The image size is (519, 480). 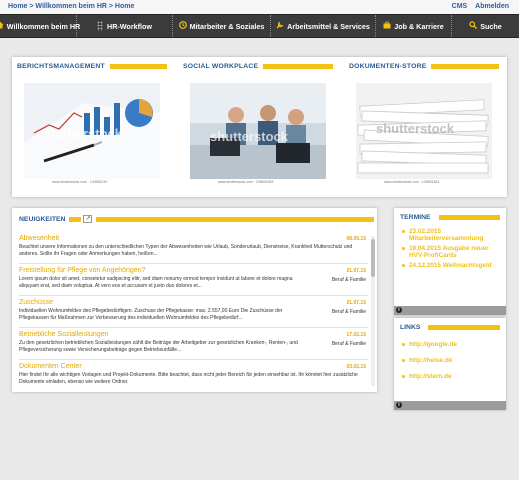 I want to click on image-credit: www.shutterstock.com · 125691824, so click(x=412, y=182).